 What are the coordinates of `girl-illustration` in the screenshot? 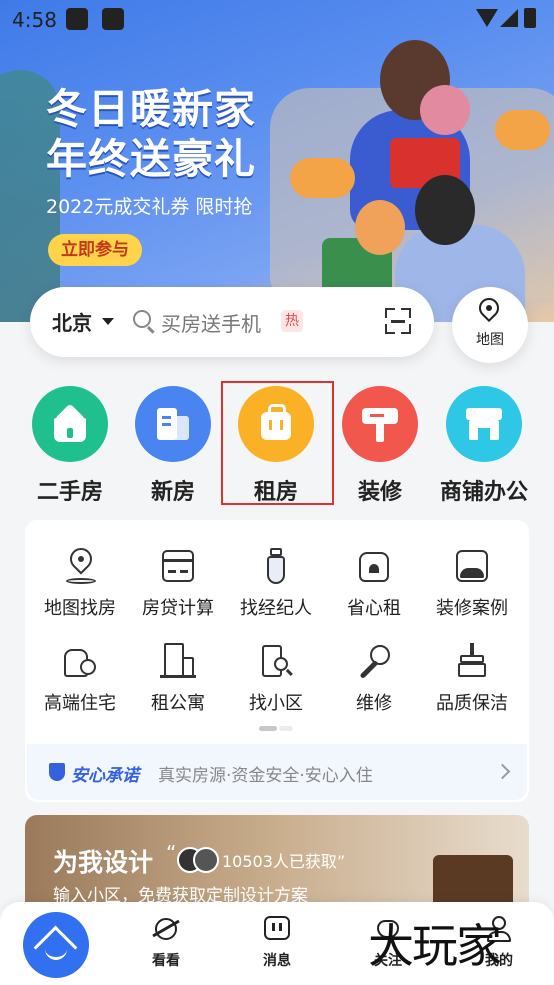 It's located at (445, 110).